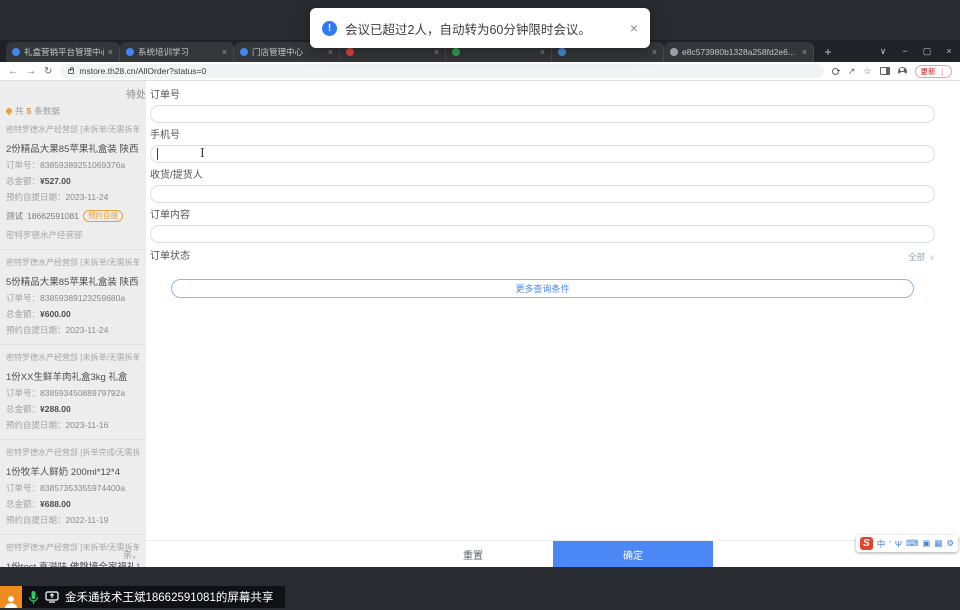  Describe the element at coordinates (83, 165) in the screenshot. I see `order-no-value: 83859389251069376a` at that location.